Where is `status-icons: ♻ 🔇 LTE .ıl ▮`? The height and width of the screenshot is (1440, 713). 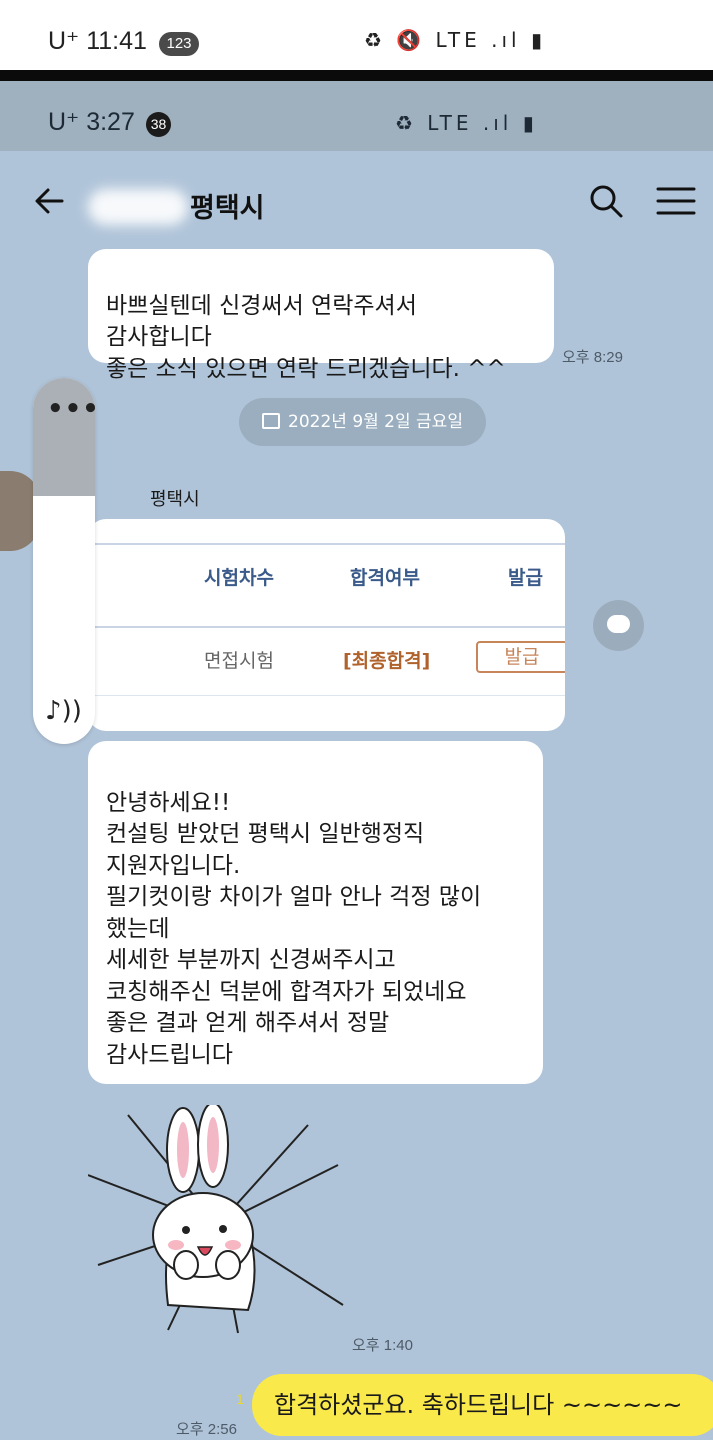 status-icons: ♻ 🔇 LTE .ıl ▮ is located at coordinates (455, 40).